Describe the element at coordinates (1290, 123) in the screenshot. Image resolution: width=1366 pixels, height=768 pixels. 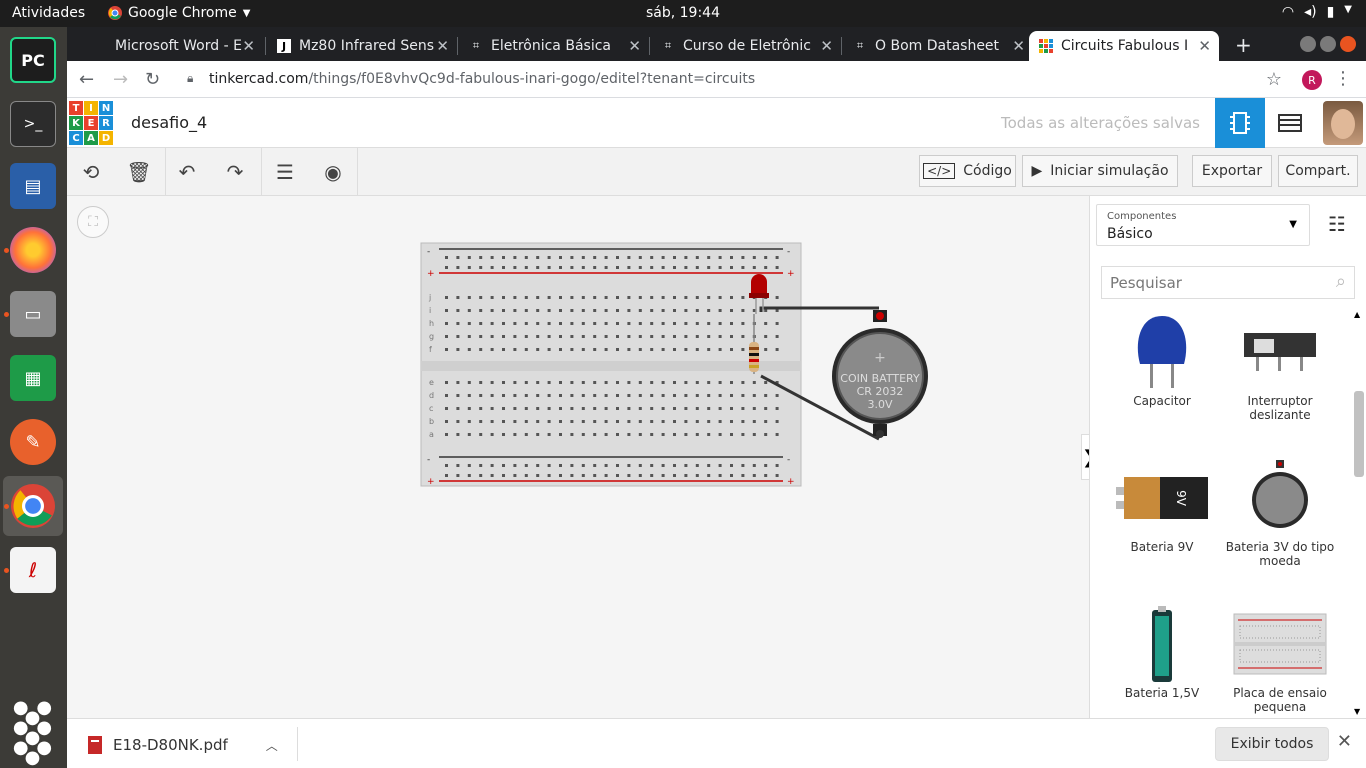
I see `component-list-button` at that location.